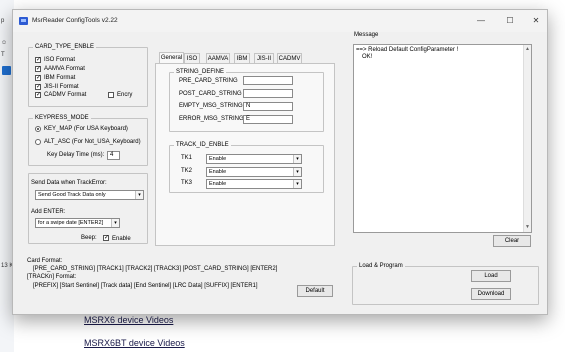 The width and height of the screenshot is (565, 352). Describe the element at coordinates (71, 223) in the screenshot. I see `add-enter-value: for a swipe date [ENTER2]` at that location.